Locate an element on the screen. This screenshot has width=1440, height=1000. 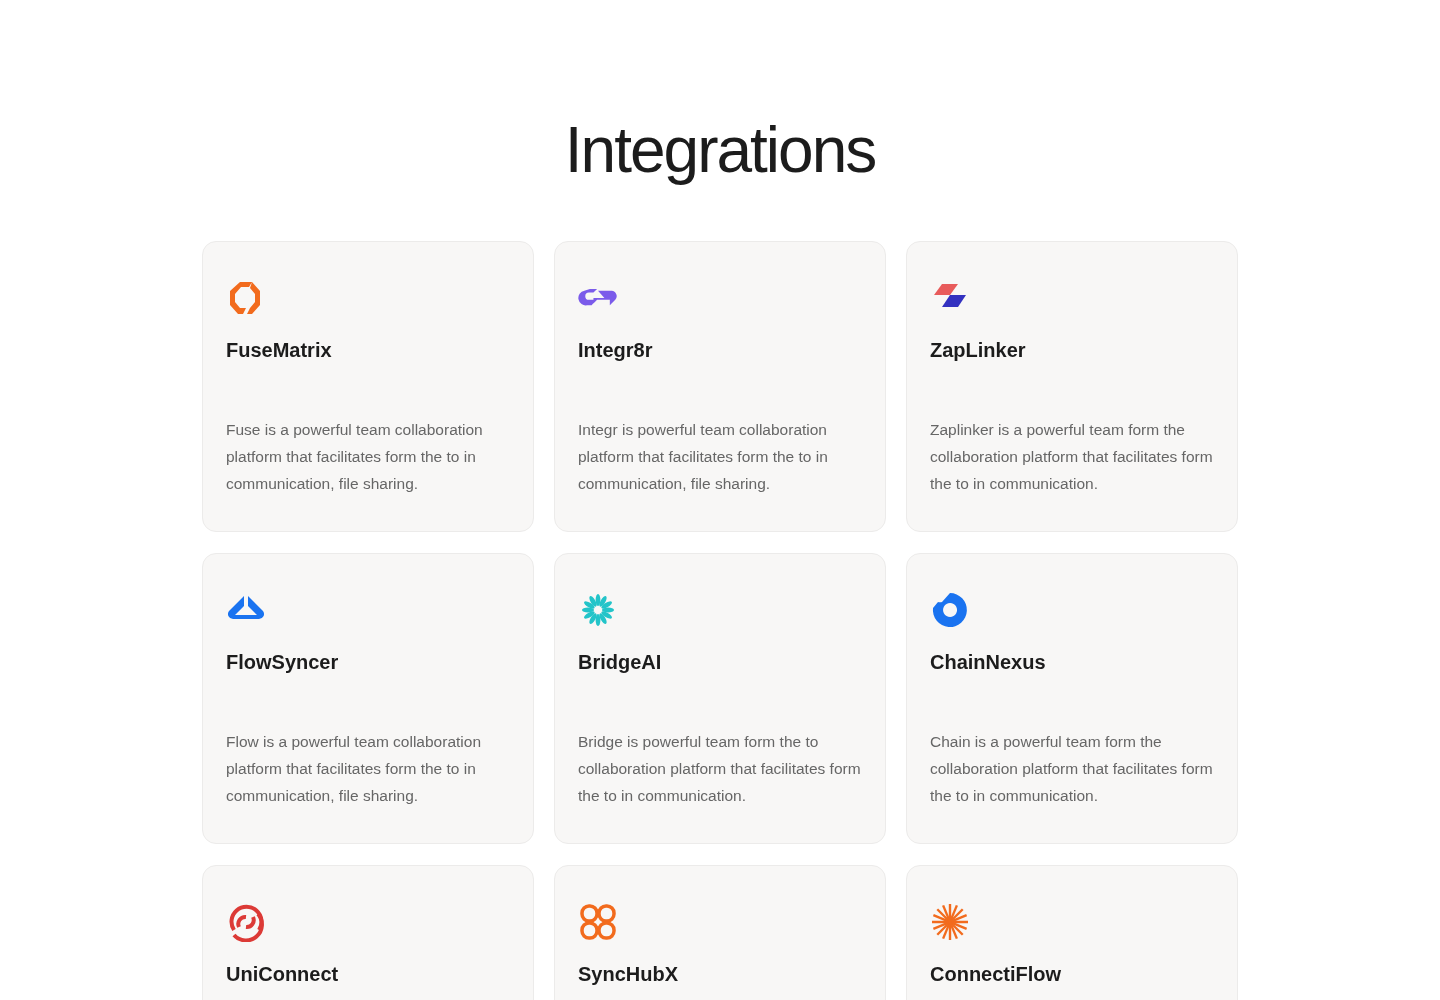
integration-name: SyncHubX is located at coordinates (629, 974).